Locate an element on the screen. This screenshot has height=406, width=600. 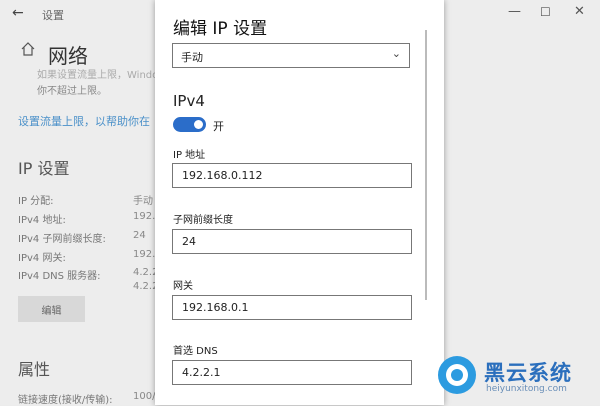
watermark-logo-core is located at coordinates (457, 375).